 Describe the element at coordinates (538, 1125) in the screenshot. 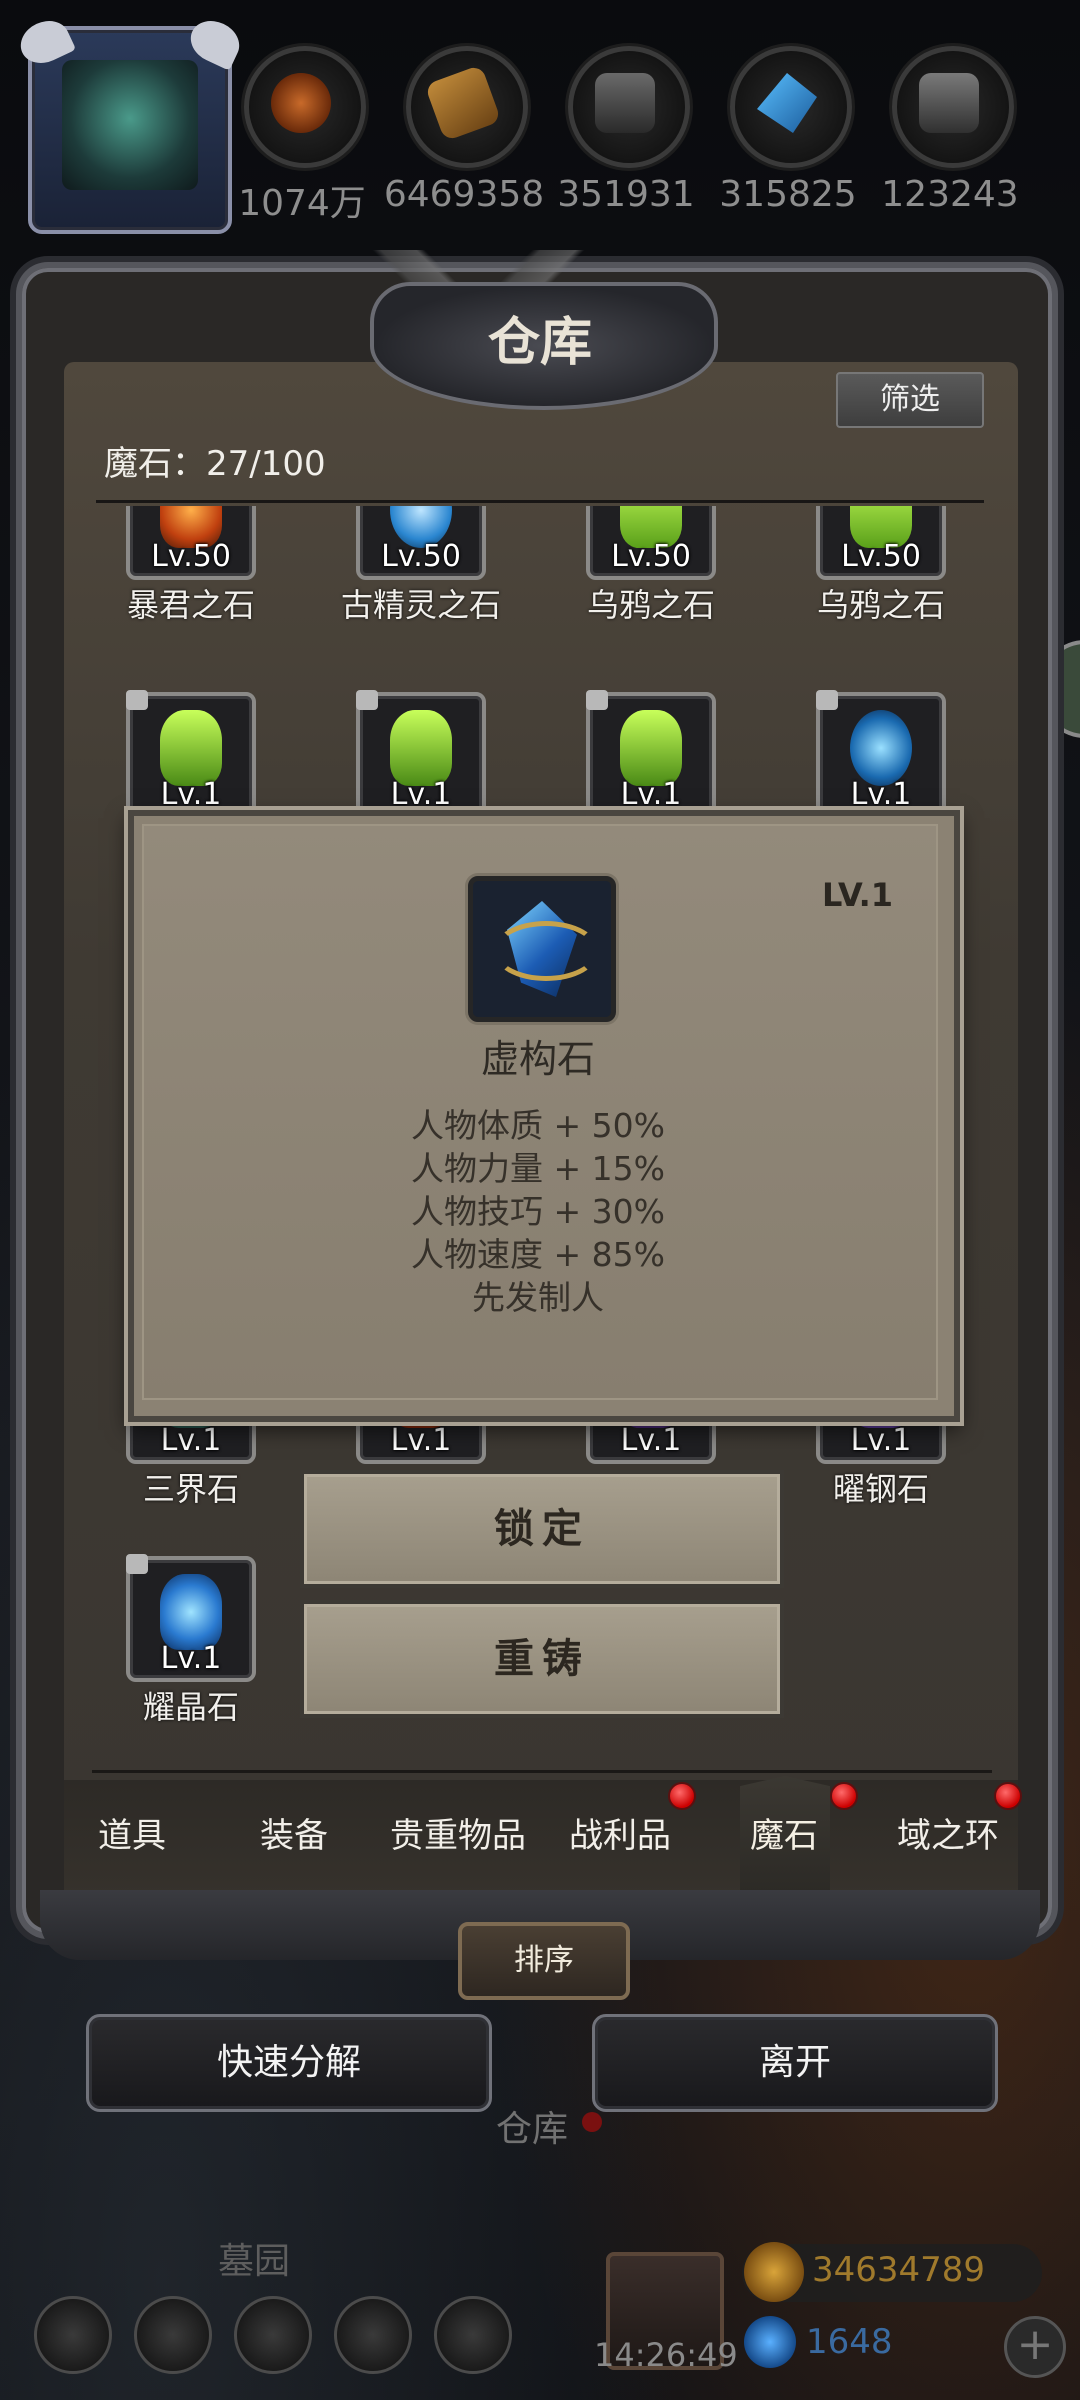

I see `stat-line: 人物体质 + 50%` at that location.